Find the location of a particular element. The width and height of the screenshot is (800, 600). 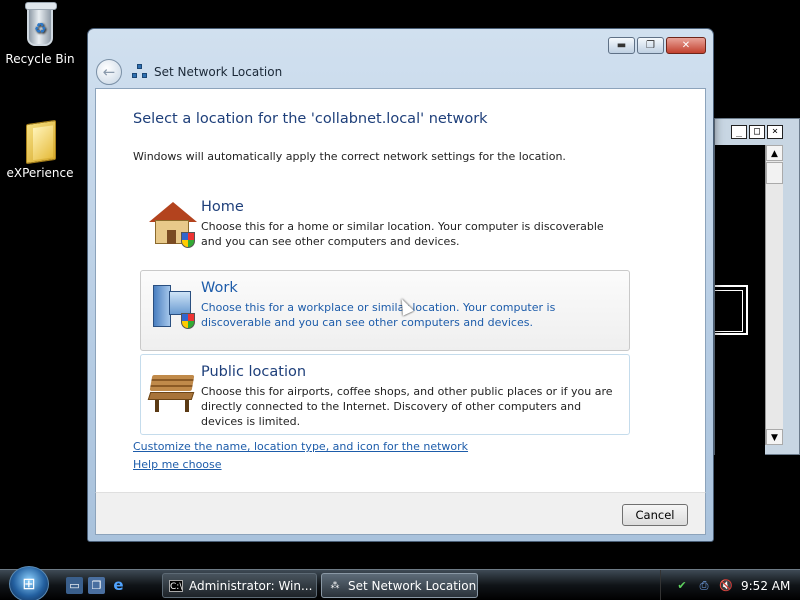

console-selection is located at coordinates (731, 310).